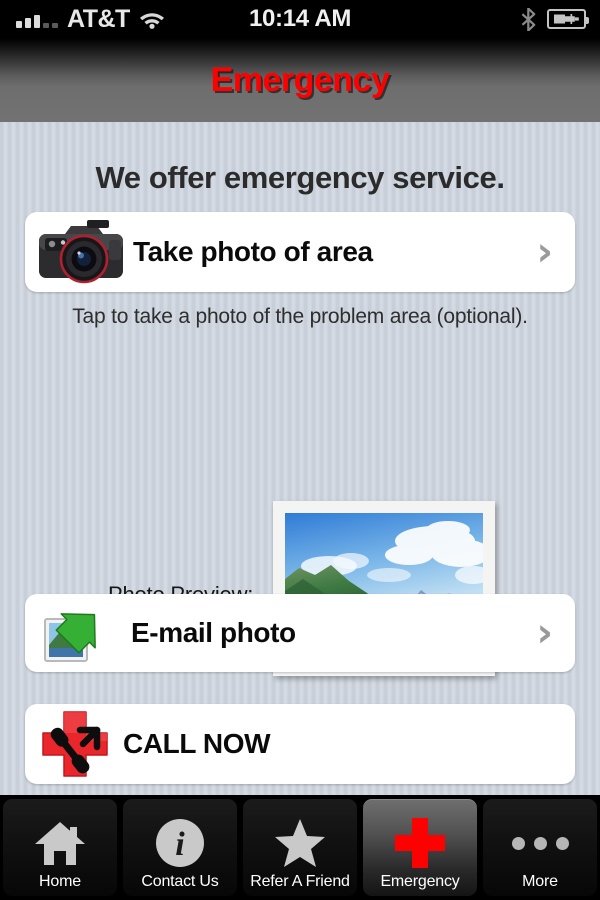 The width and height of the screenshot is (600, 900). What do you see at coordinates (213, 632) in the screenshot?
I see `email-photo-label: E-mail photo` at bounding box center [213, 632].